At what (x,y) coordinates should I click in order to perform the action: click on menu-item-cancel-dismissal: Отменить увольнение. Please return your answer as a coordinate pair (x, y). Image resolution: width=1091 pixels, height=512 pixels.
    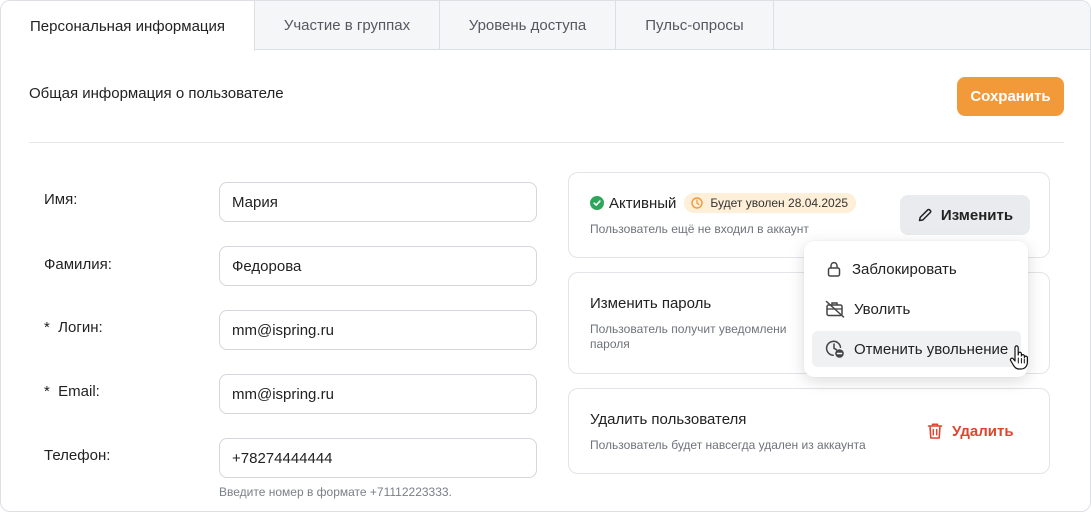
    Looking at the image, I should click on (916, 349).